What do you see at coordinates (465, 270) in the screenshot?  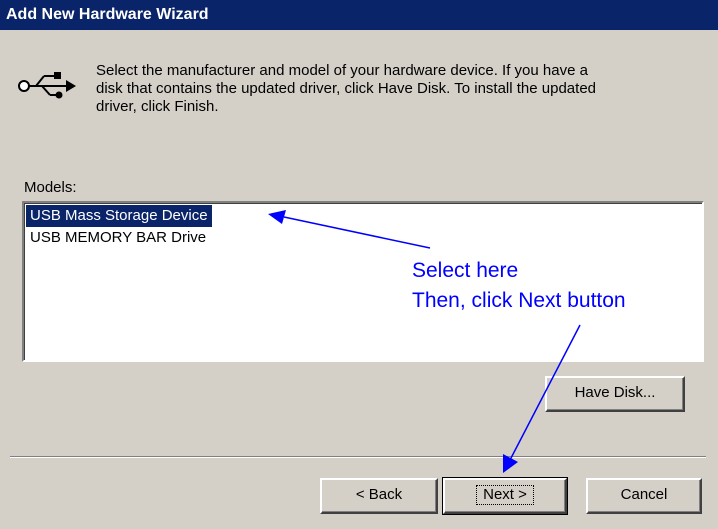 I see `annotation-line: Select here` at bounding box center [465, 270].